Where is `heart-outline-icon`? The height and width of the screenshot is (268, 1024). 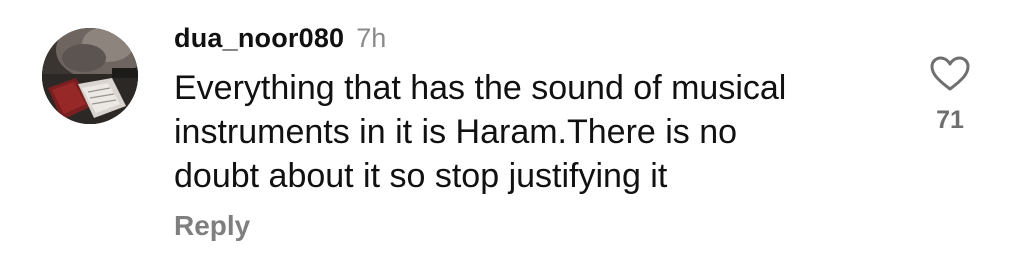 heart-outline-icon is located at coordinates (950, 73).